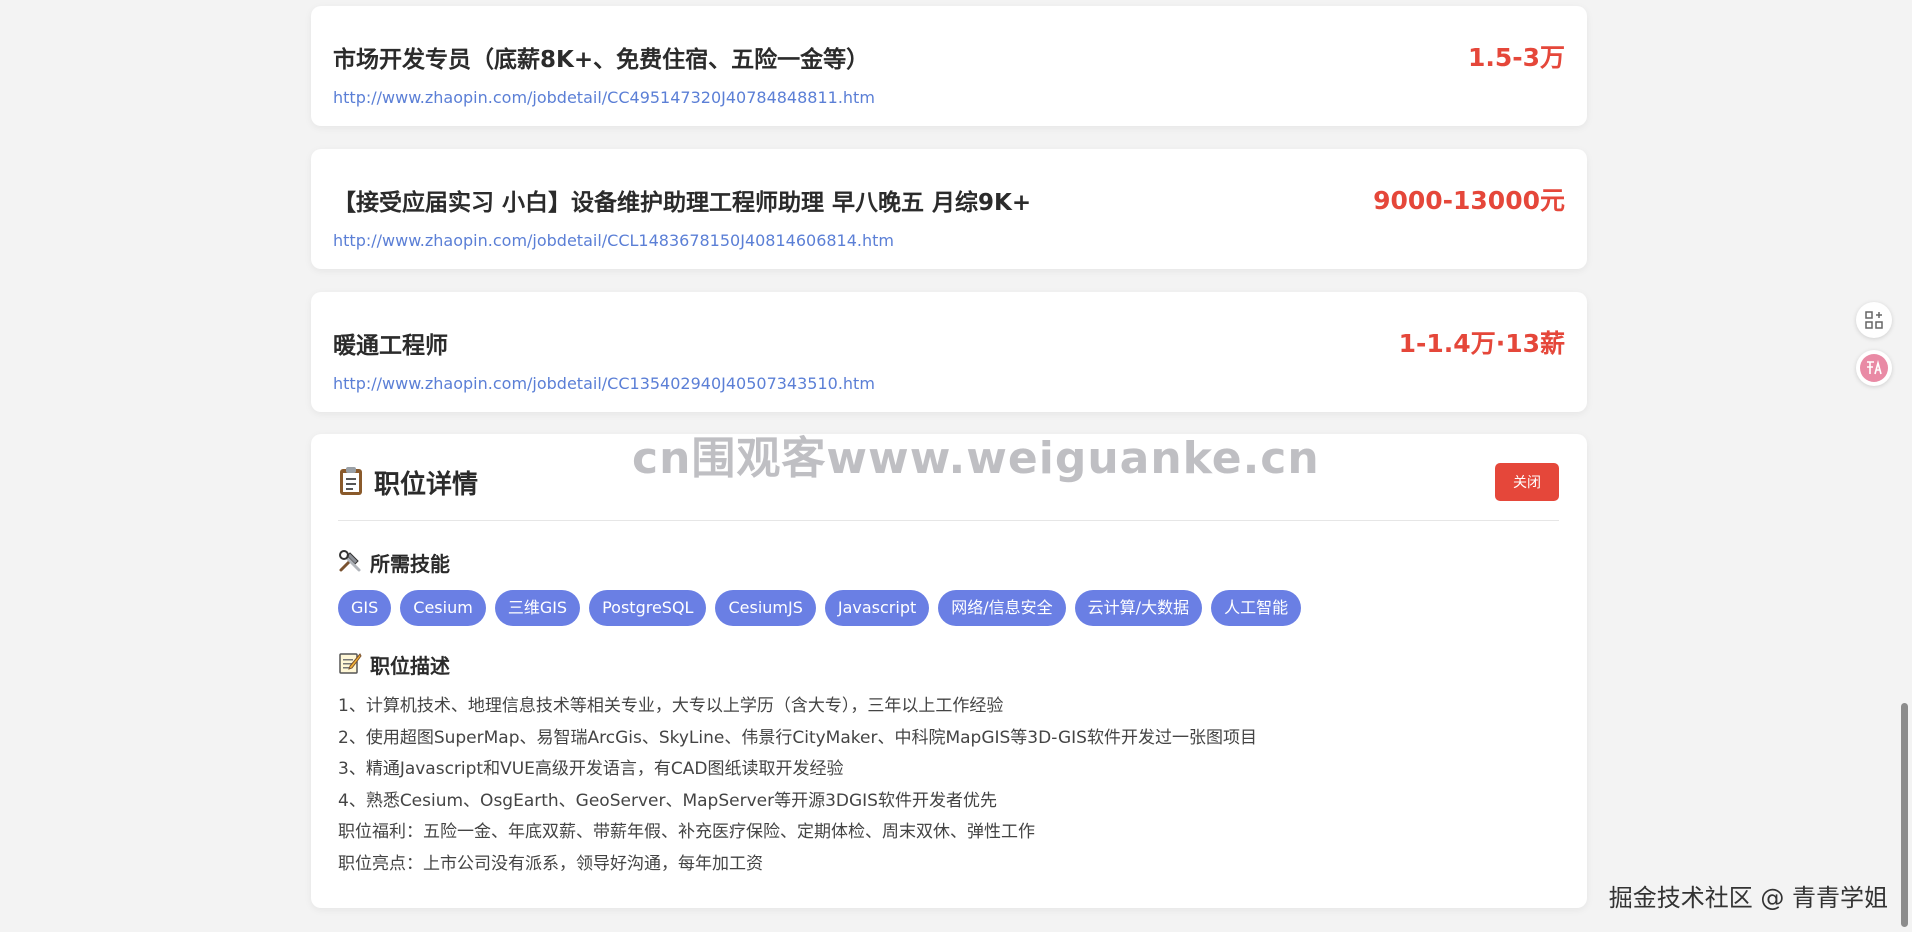  Describe the element at coordinates (1469, 200) in the screenshot. I see `job-salary: 9000-13000元` at that location.